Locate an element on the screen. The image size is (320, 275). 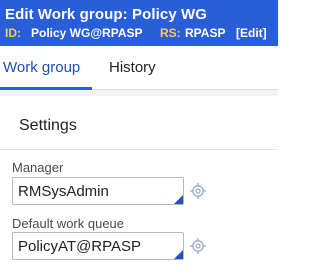
tab-history: History is located at coordinates (132, 67).